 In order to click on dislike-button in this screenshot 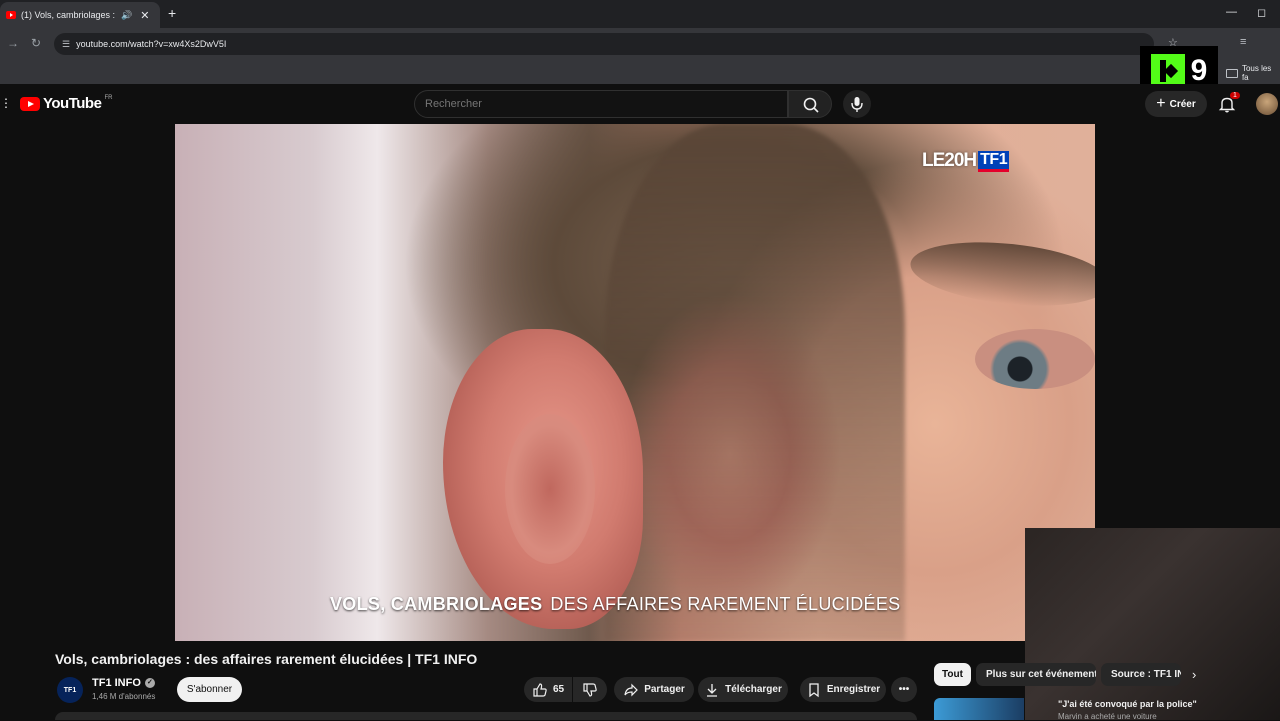, I will do `click(590, 689)`.